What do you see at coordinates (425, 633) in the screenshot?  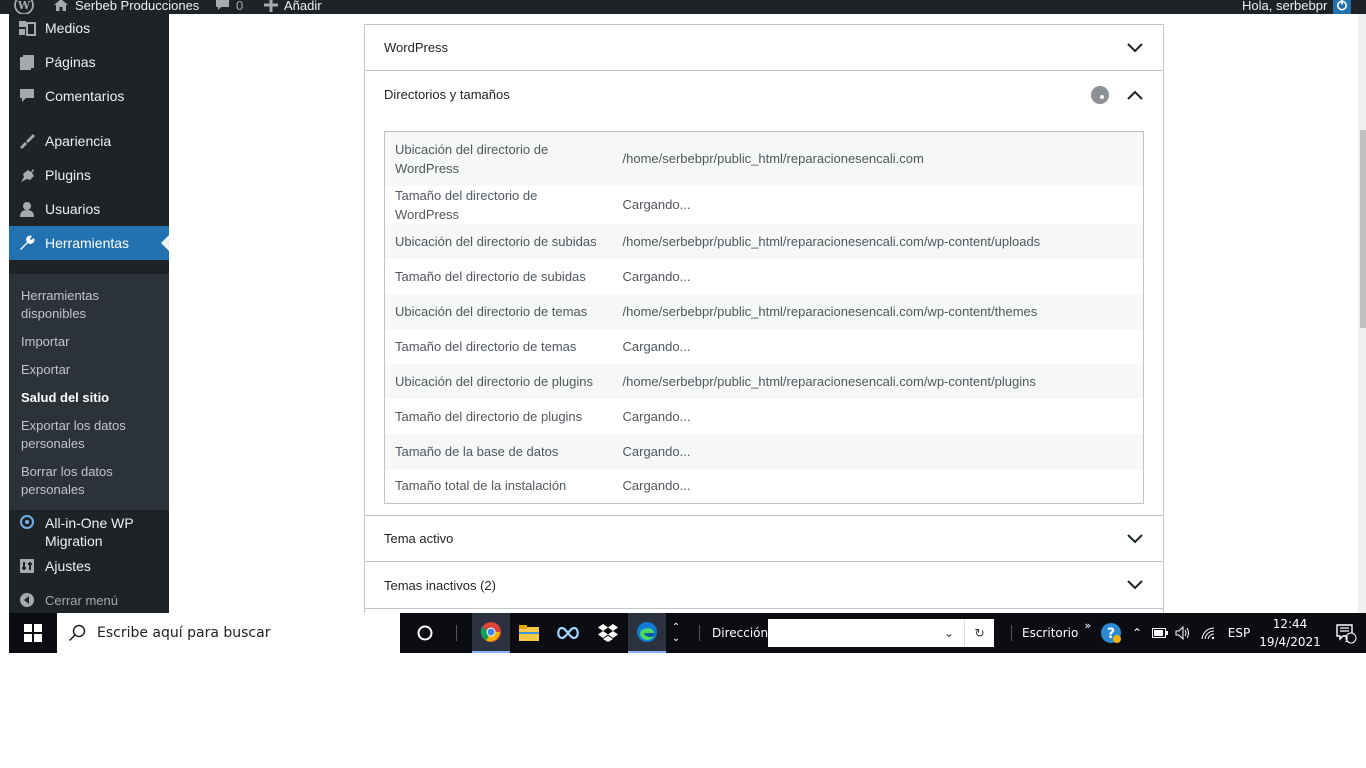 I see `cortana-icon` at bounding box center [425, 633].